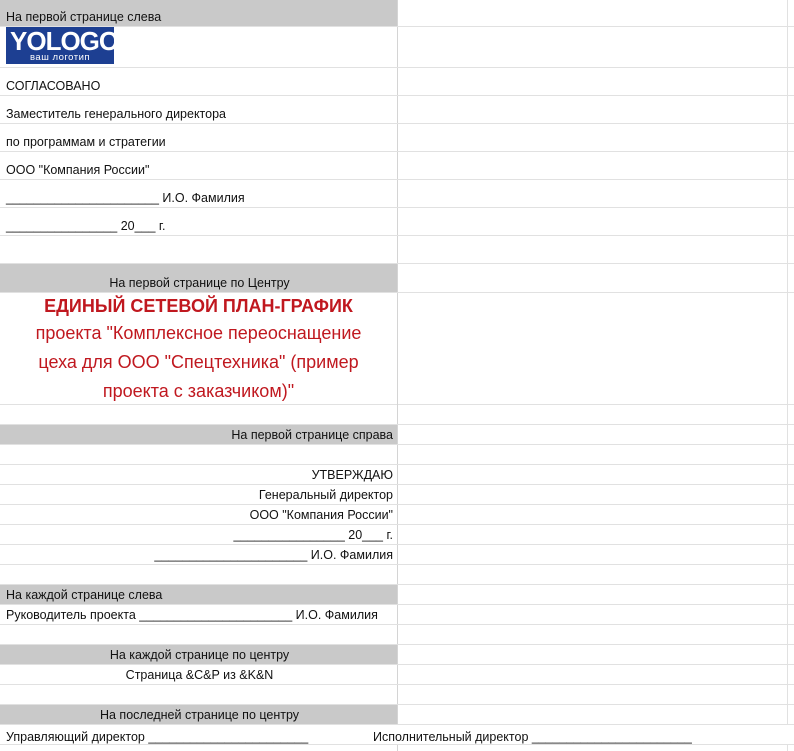 The width and height of the screenshot is (794, 751). I want to click on cell: На первой странице слева, so click(199, 13).